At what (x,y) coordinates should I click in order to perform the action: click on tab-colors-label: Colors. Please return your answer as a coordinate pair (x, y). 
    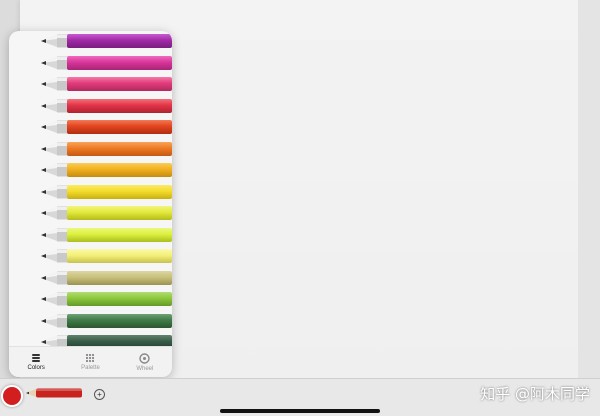
    Looking at the image, I should click on (36, 368).